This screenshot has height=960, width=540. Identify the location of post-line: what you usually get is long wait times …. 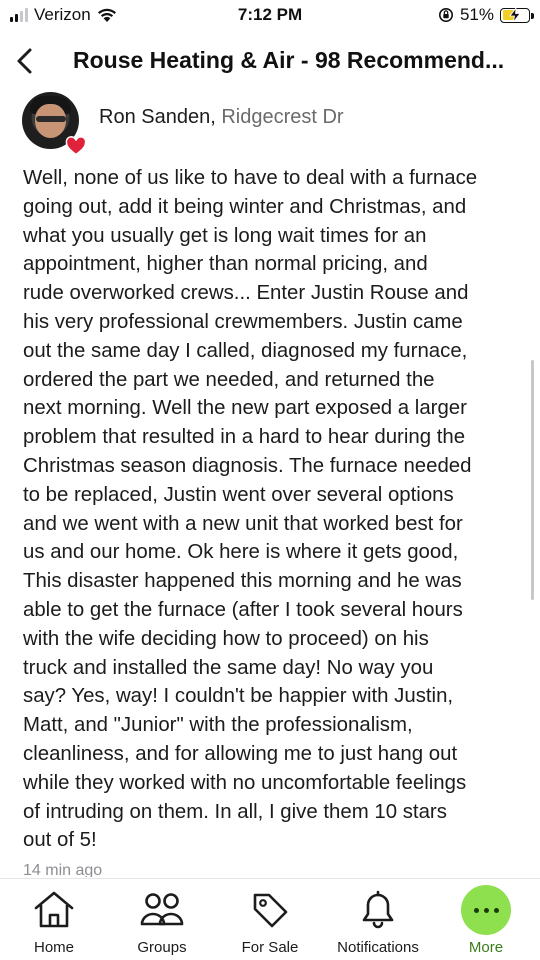
(225, 235).